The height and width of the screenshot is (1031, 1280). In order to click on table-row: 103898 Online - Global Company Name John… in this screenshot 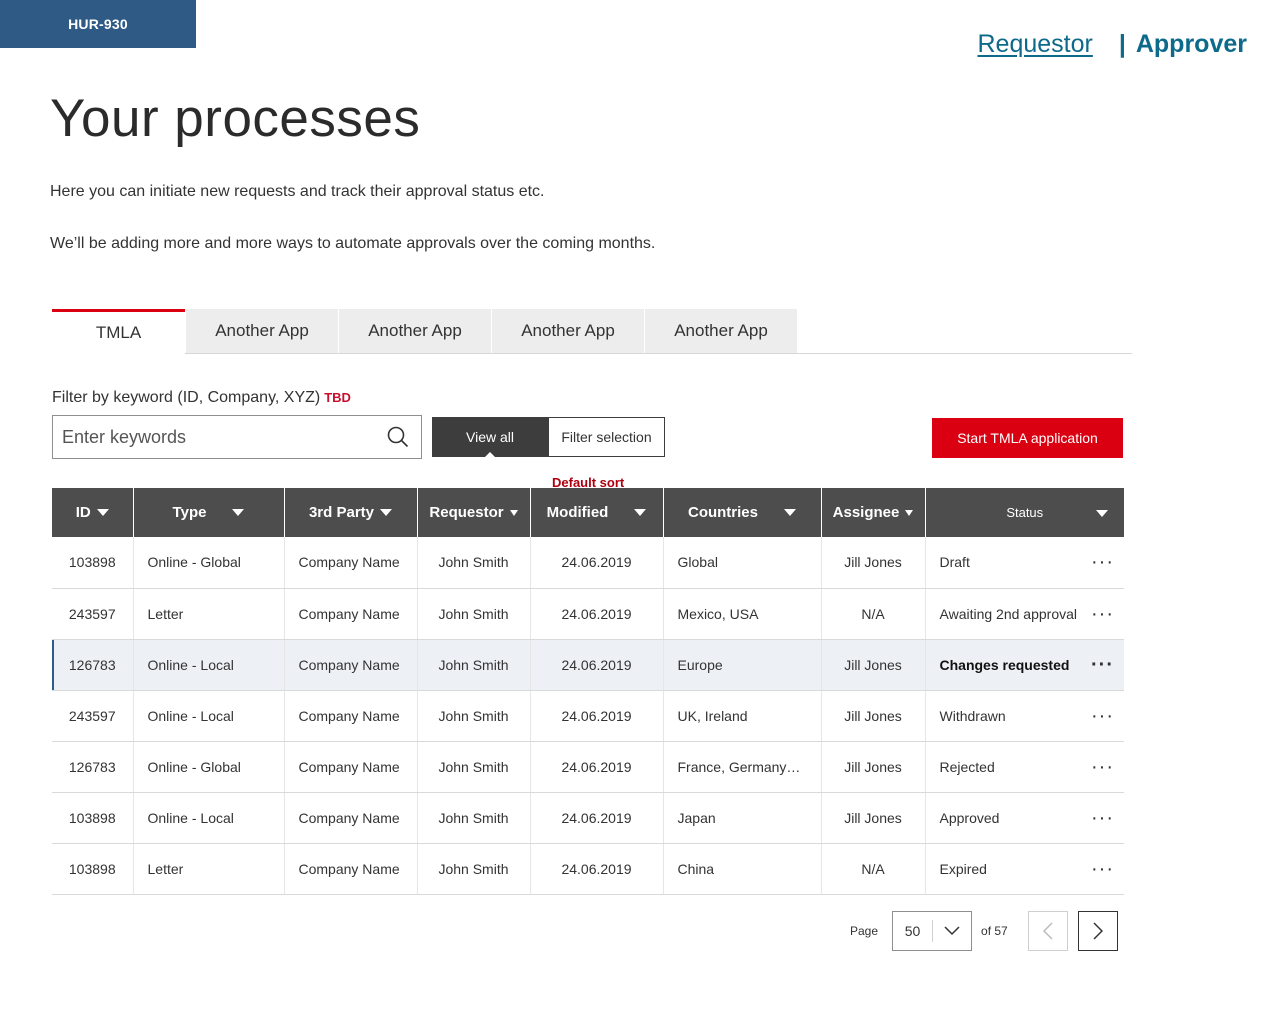, I will do `click(588, 563)`.